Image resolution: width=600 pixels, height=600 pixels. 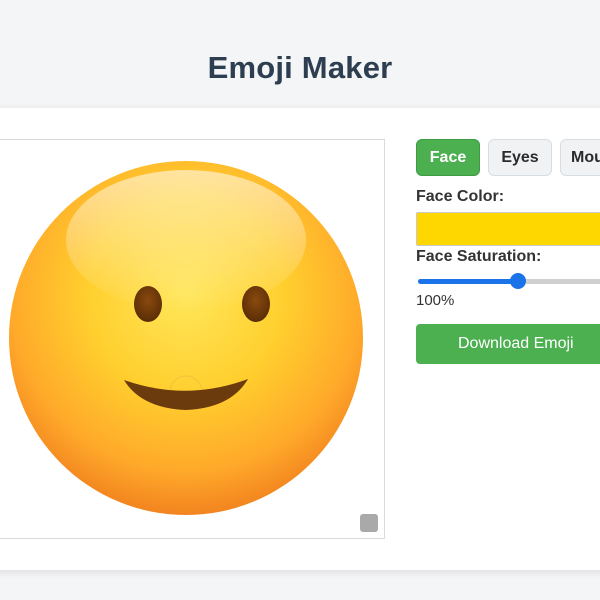 What do you see at coordinates (479, 256) in the screenshot?
I see `face-saturation-label: Face Saturation:` at bounding box center [479, 256].